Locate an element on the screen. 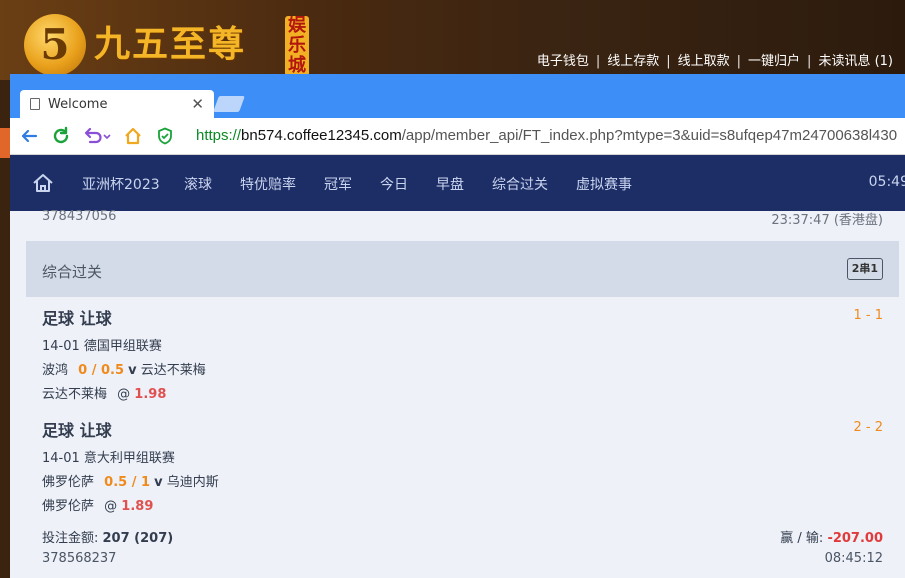 Image resolution: width=905 pixels, height=578 pixels. bet-matchup: 佛罗伦萨 0.5 / 1 v 乌迪内斯 is located at coordinates (130, 480).